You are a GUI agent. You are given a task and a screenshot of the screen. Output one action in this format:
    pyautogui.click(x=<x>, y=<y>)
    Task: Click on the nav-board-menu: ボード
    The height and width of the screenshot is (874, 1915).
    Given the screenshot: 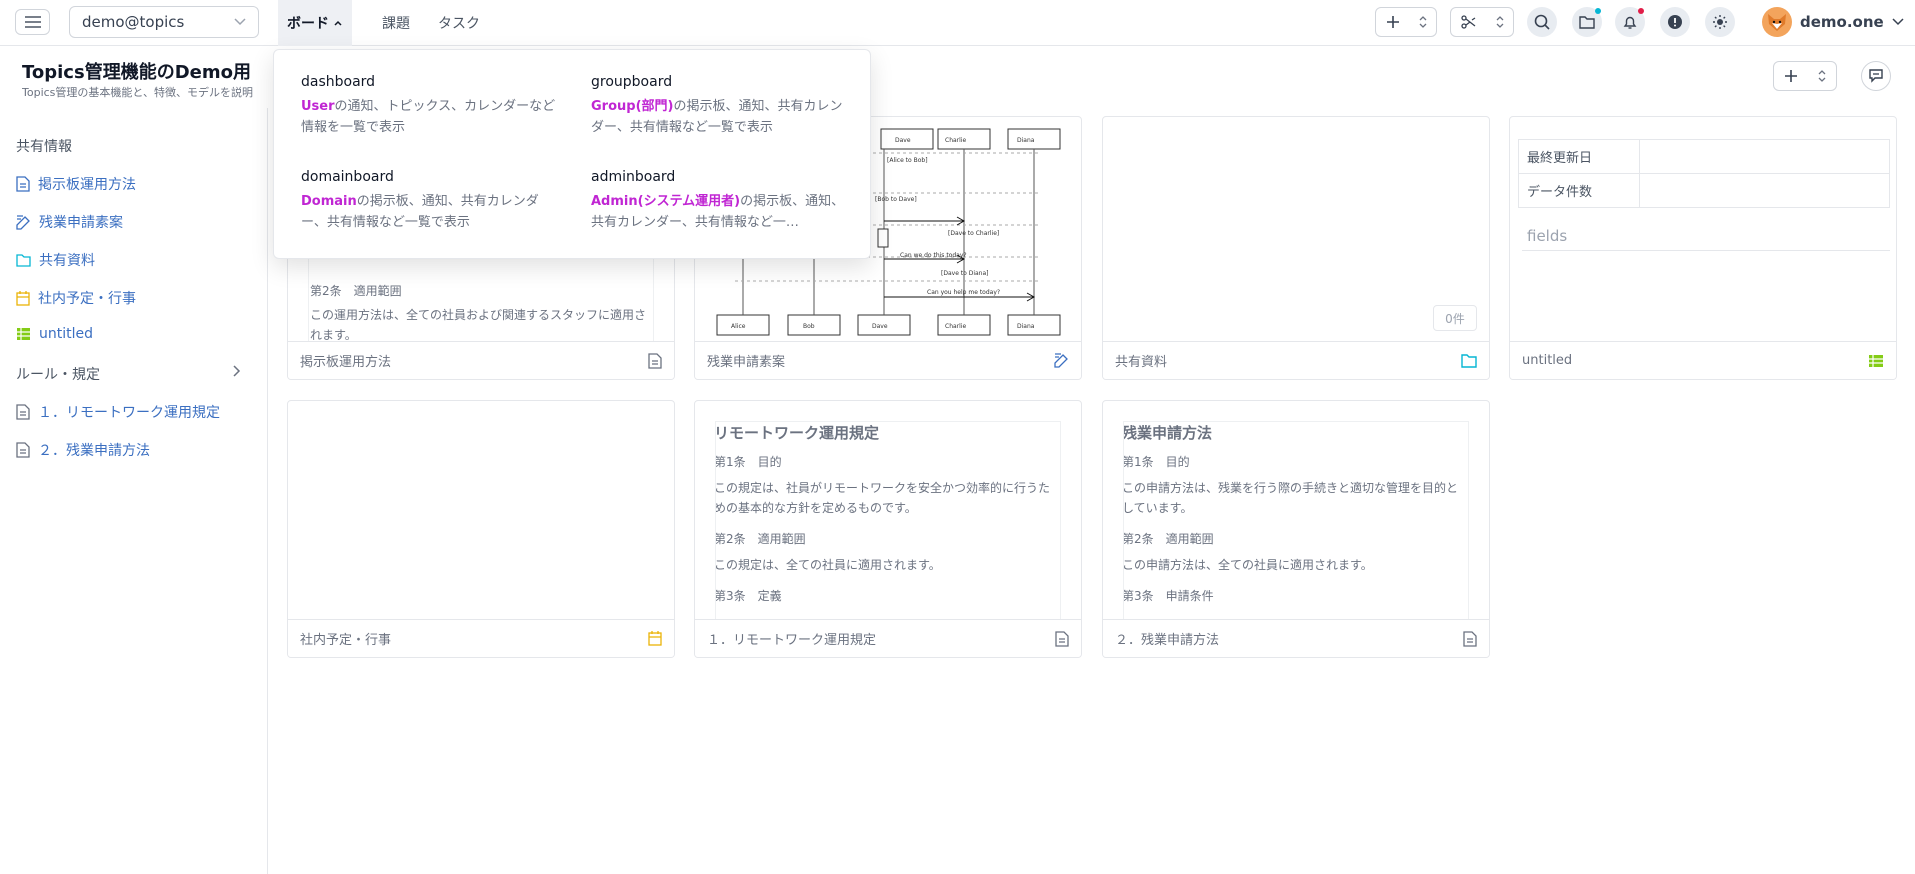 What is the action you would take?
    pyautogui.click(x=315, y=23)
    